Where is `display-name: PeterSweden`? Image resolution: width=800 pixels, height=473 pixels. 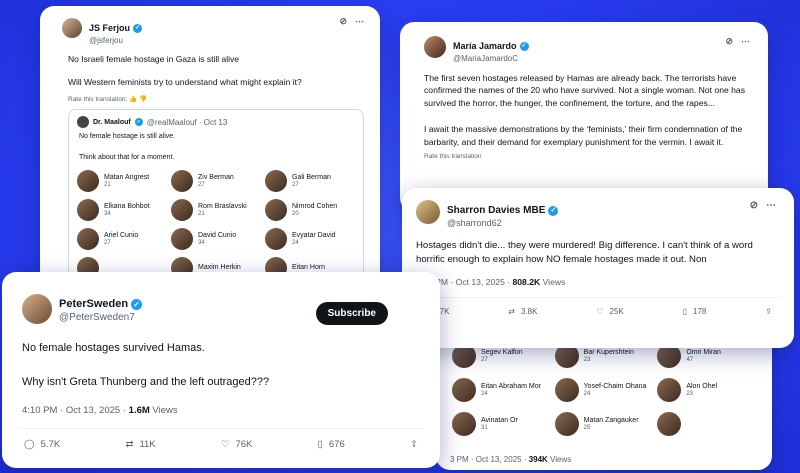 display-name: PeterSweden is located at coordinates (93, 304).